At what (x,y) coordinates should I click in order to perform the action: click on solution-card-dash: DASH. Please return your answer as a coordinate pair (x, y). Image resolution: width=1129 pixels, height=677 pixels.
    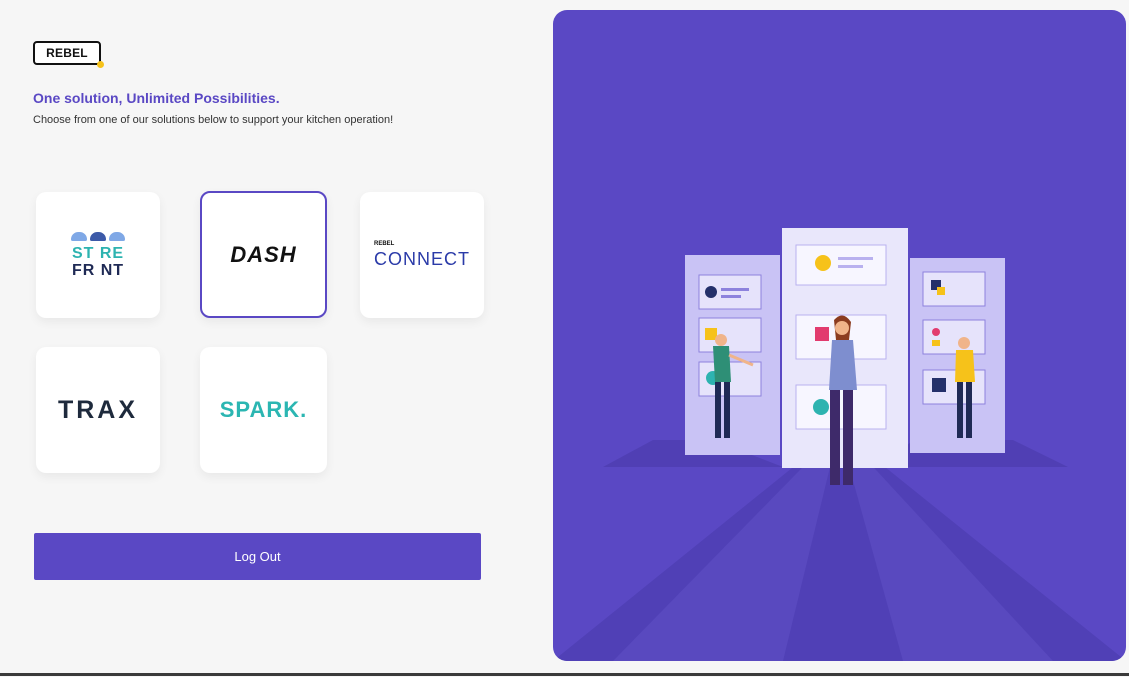
    Looking at the image, I should click on (263, 254).